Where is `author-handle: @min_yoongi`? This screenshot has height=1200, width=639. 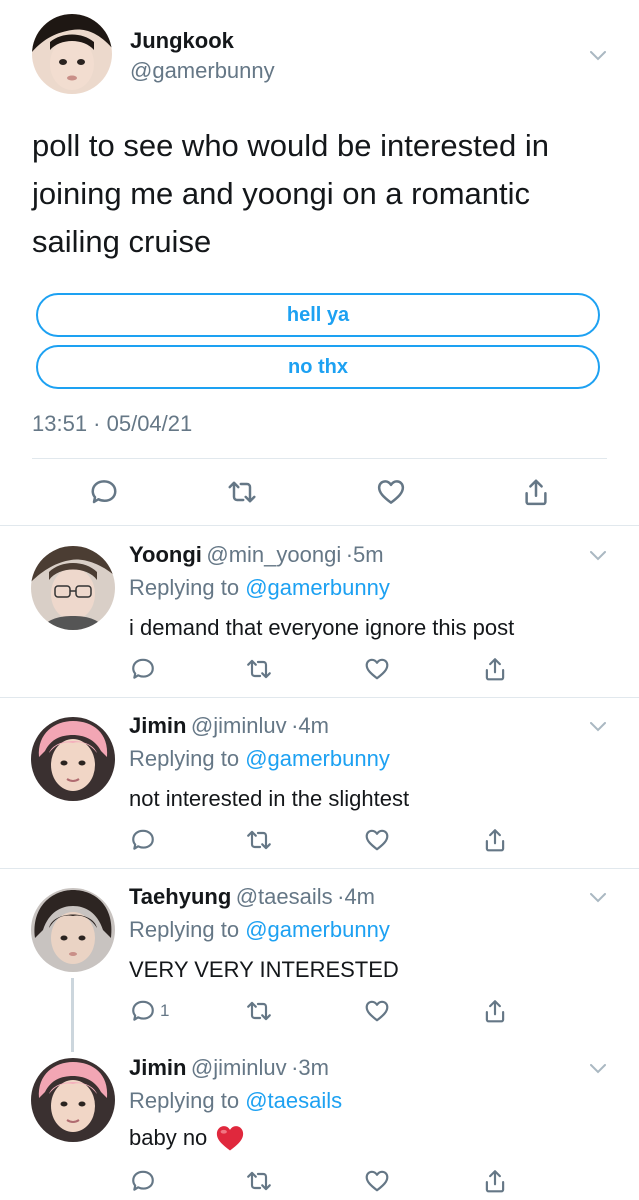 author-handle: @min_yoongi is located at coordinates (273, 554).